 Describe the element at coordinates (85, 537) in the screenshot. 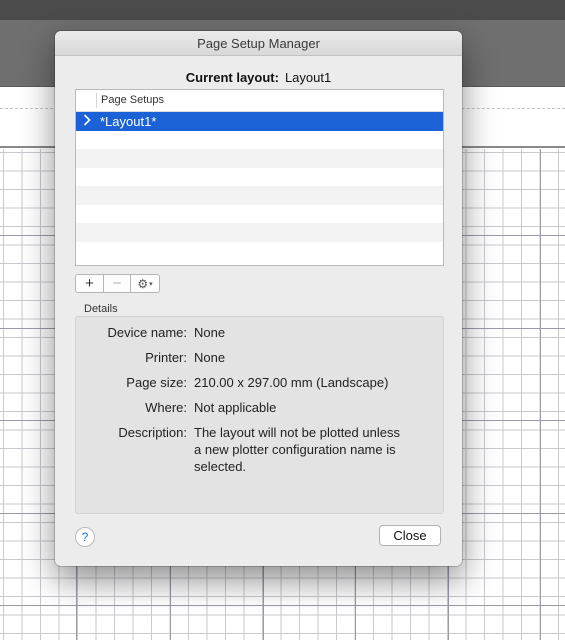

I see `help-button: ?` at that location.